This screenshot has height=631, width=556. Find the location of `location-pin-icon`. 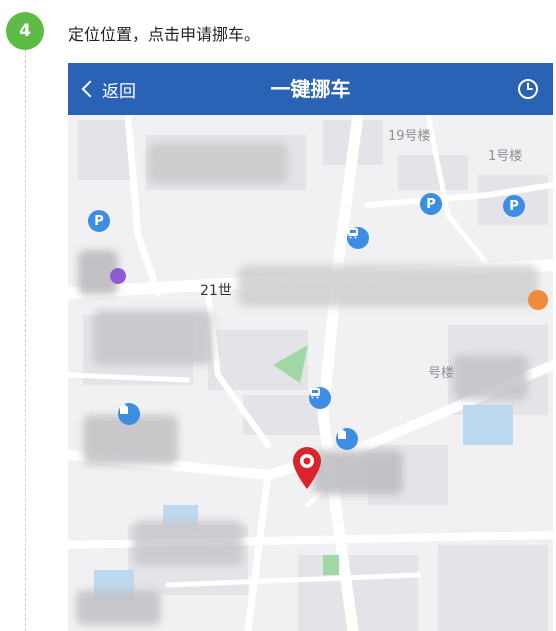

location-pin-icon is located at coordinates (307, 468).